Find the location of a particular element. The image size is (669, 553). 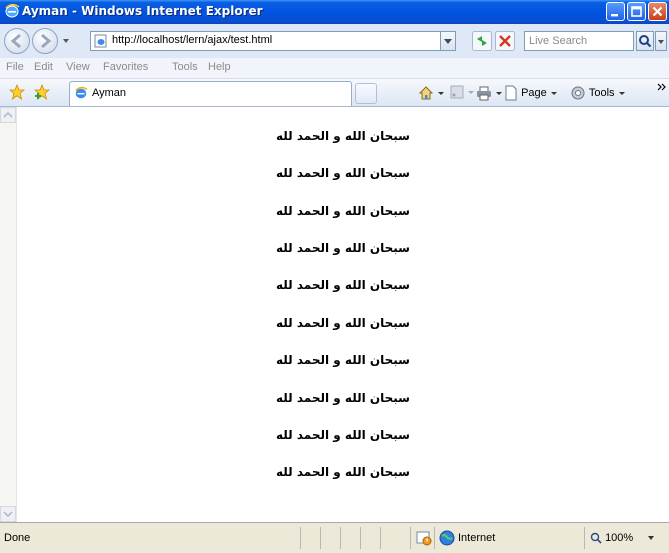

close-button is located at coordinates (657, 11).